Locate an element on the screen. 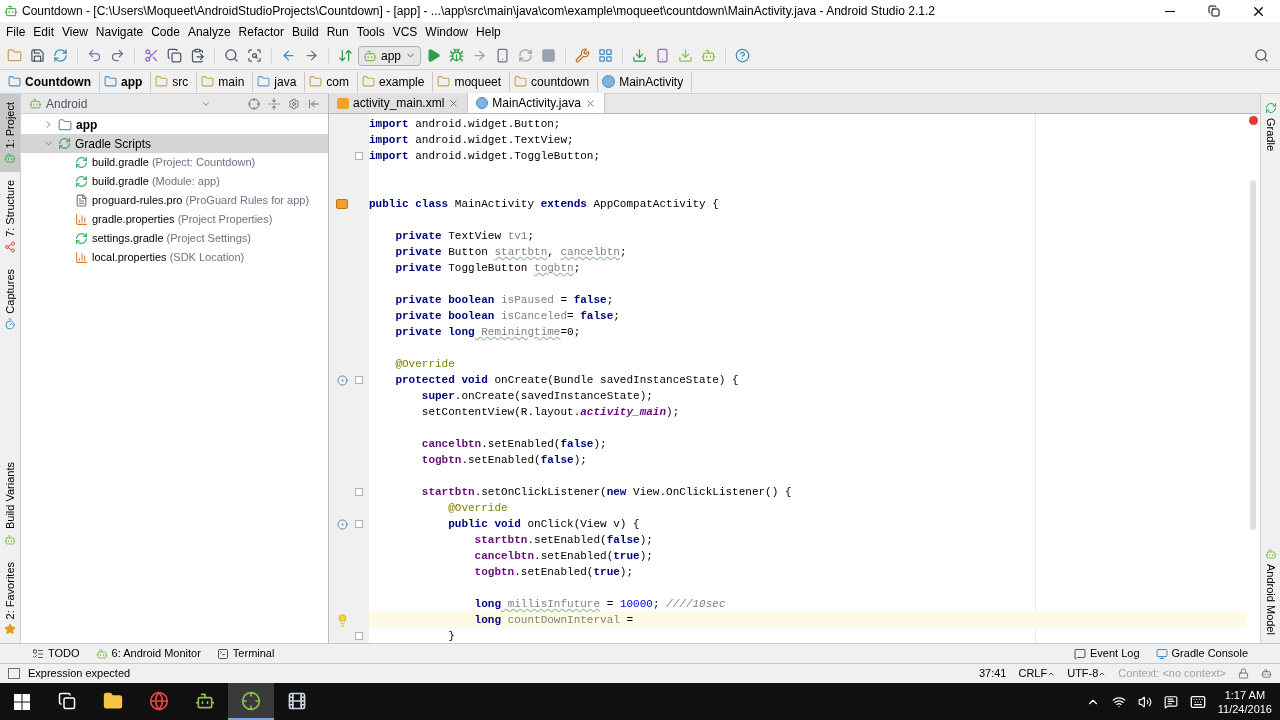 The height and width of the screenshot is (720, 1280). menu-item: Code is located at coordinates (165, 32).